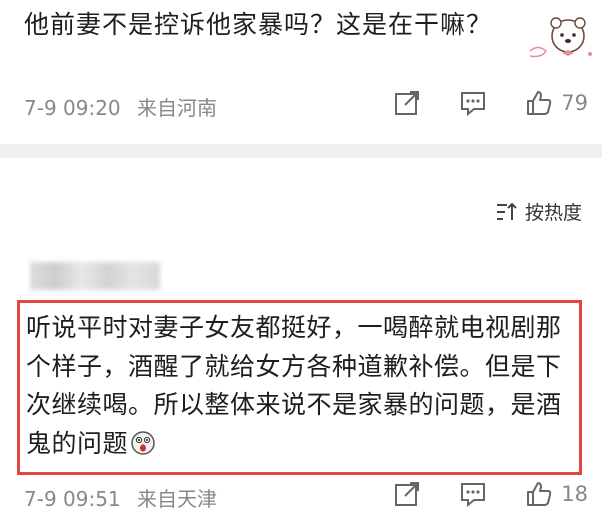 This screenshot has width=602, height=517. Describe the element at coordinates (490, 103) in the screenshot. I see `comment-actions: 79` at that location.